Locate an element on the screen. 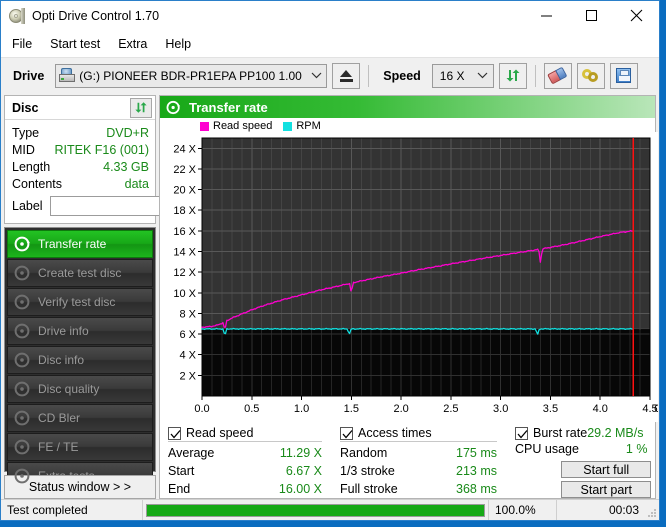 The height and width of the screenshot is (527, 666). stat-key: Average is located at coordinates (191, 453).